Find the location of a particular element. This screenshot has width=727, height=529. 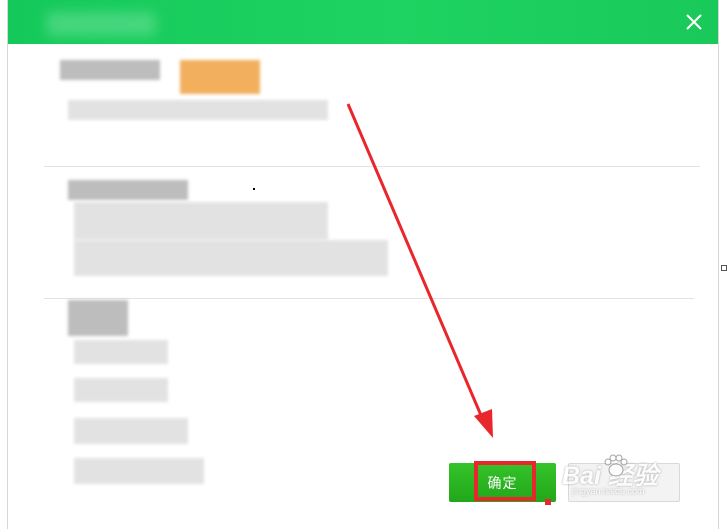

paw-icon is located at coordinates (616, 465).